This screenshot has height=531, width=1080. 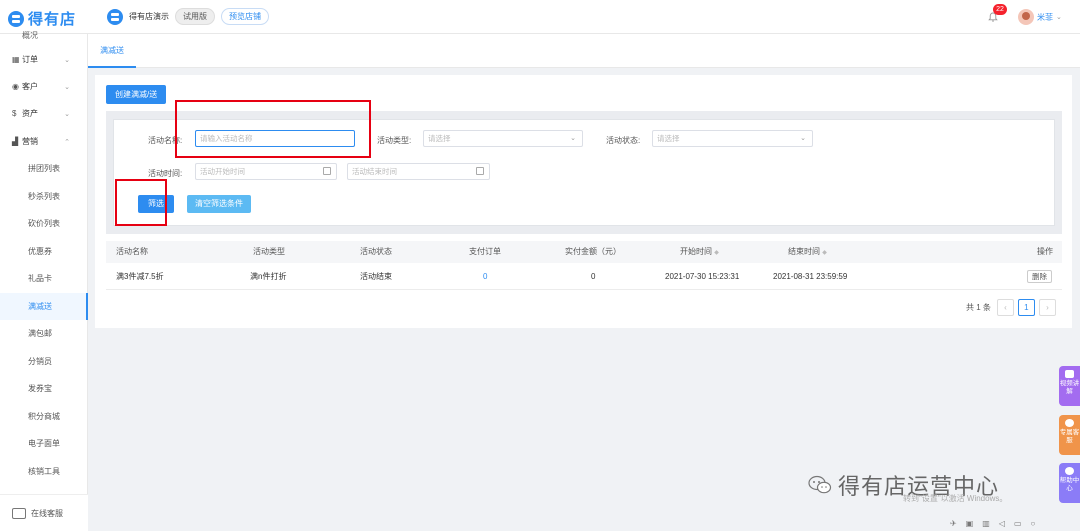 I want to click on activity-status-placeholder: 请选择, so click(x=668, y=138).